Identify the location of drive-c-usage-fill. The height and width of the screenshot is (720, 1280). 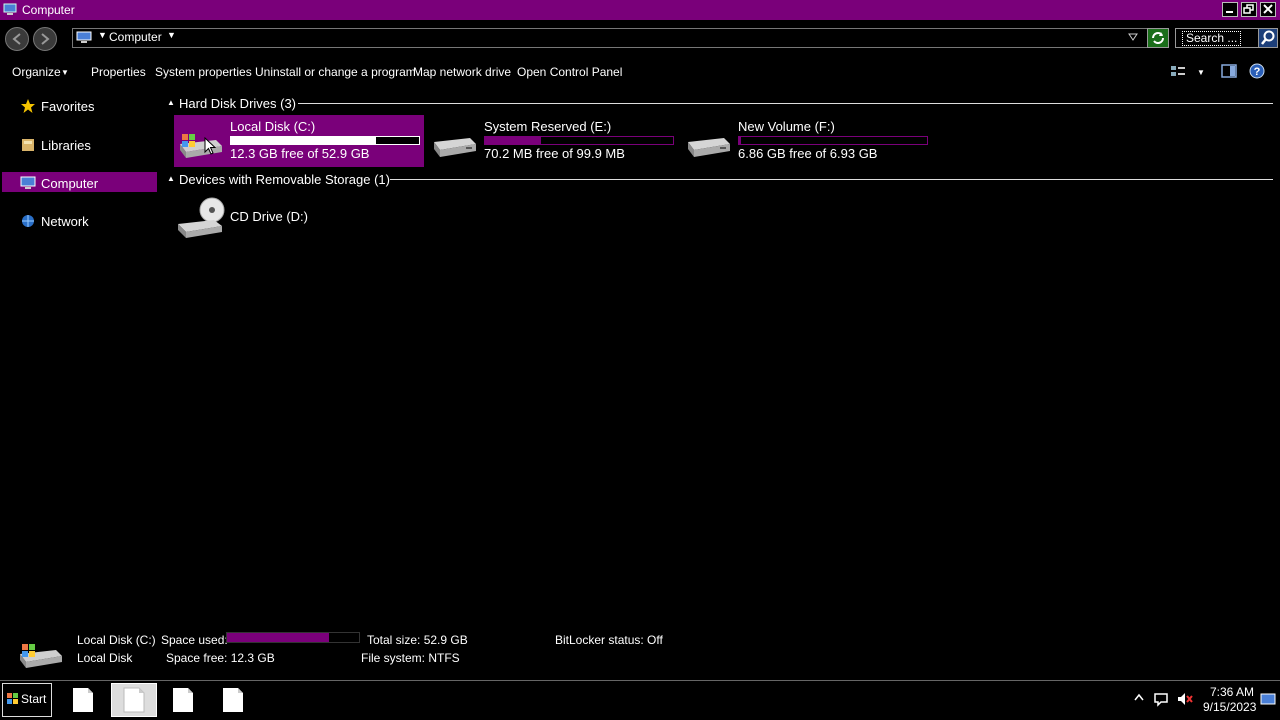
(303, 140).